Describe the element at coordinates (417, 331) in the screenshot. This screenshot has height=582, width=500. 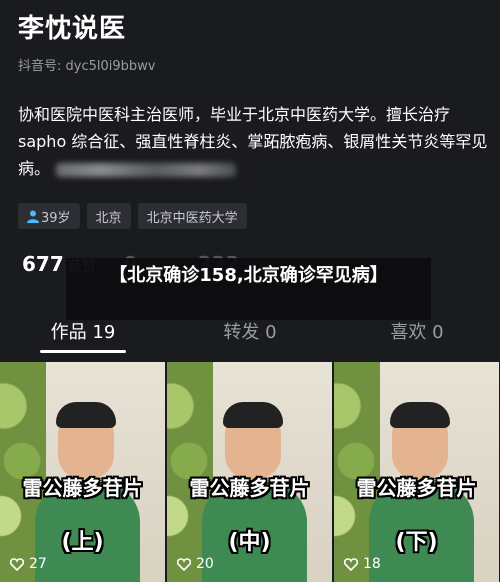
I see `tab-likes: 喜欢 0` at that location.